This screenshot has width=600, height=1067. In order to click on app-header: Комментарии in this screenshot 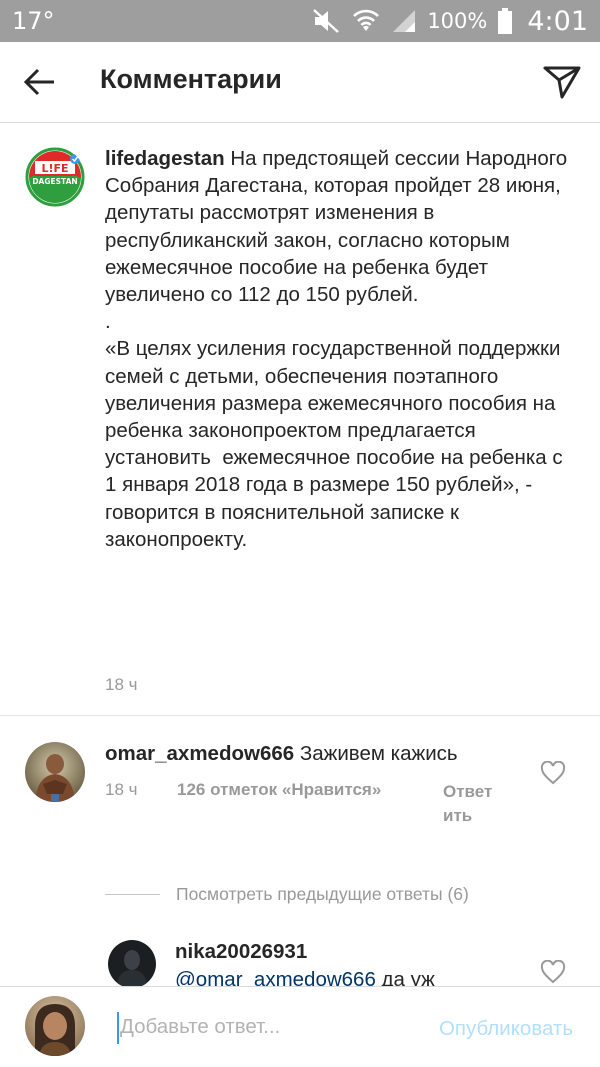, I will do `click(300, 82)`.